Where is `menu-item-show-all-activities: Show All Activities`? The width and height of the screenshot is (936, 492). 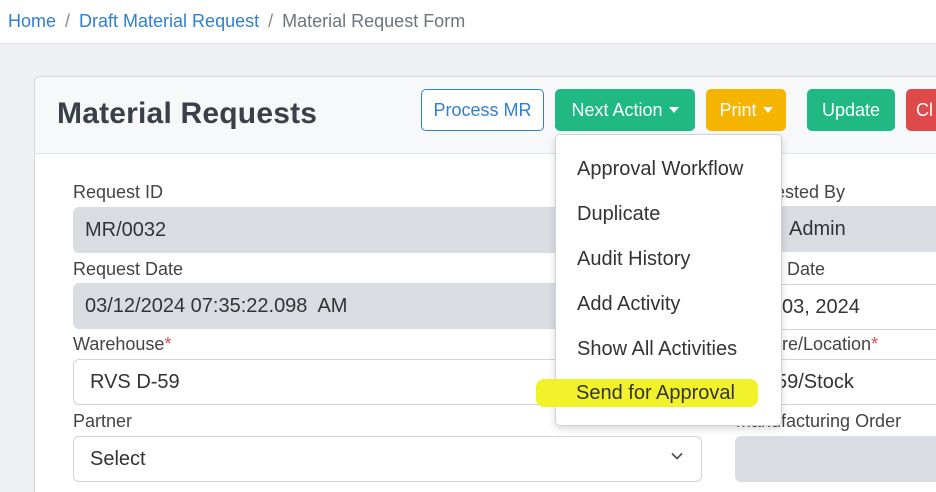
menu-item-show-all-activities: Show All Activities is located at coordinates (657, 349).